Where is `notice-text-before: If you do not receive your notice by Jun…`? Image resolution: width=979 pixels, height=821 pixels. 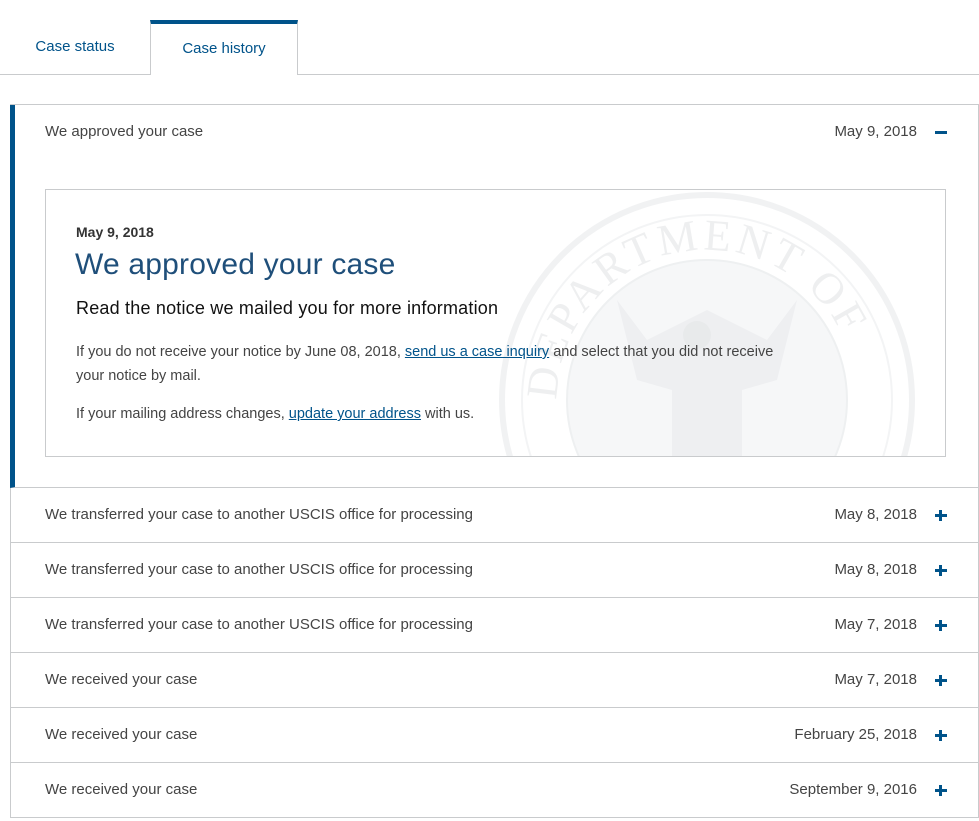
notice-text-before: If you do not receive your notice by Jun… is located at coordinates (240, 352).